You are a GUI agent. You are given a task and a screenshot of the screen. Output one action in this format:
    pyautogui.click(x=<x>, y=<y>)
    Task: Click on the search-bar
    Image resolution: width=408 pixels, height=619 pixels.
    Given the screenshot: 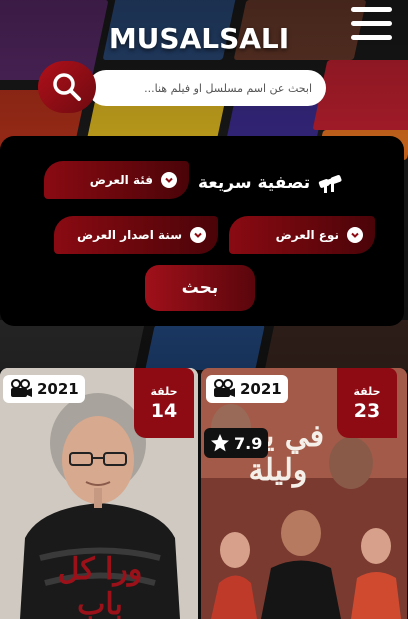 What is the action you would take?
    pyautogui.click(x=183, y=87)
    